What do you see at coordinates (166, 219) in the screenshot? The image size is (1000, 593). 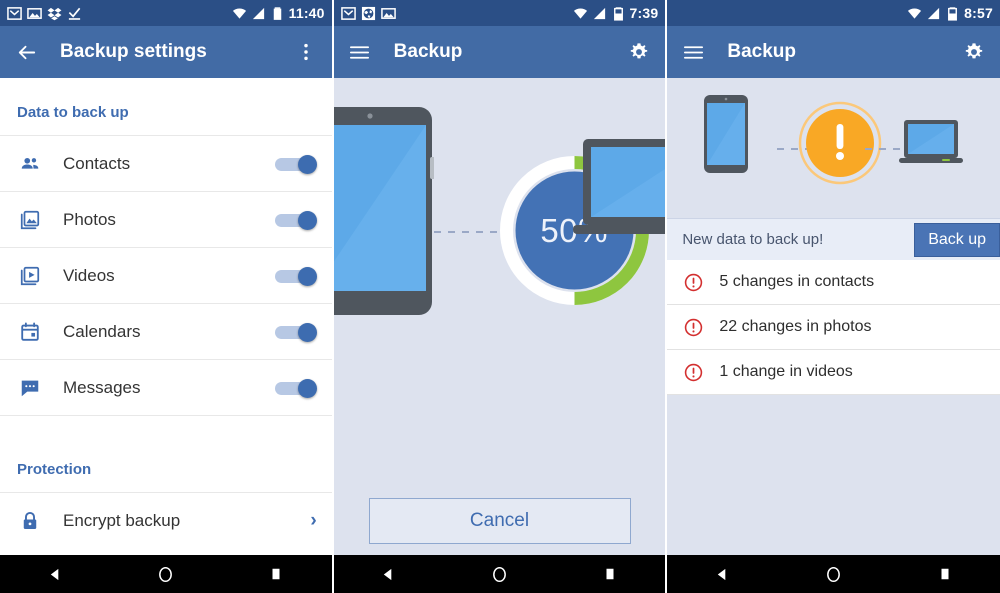 I see `setting-row-photos: Photos` at bounding box center [166, 219].